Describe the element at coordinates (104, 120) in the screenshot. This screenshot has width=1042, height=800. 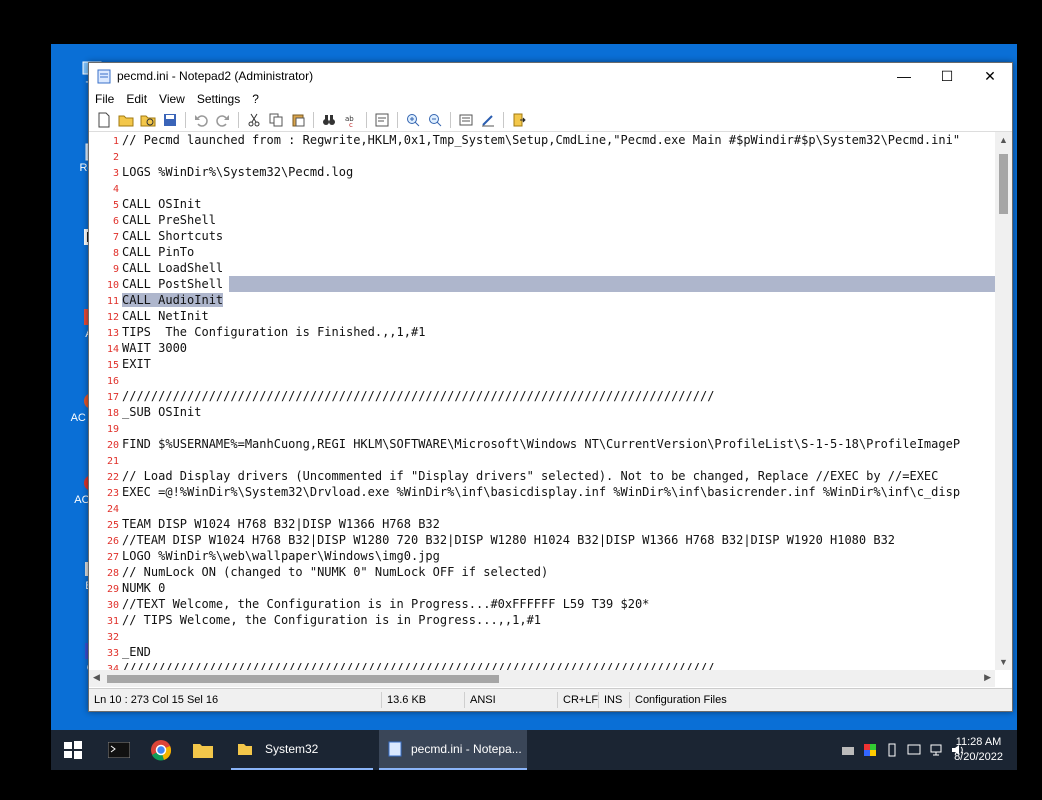
I see `new-file-icon` at that location.